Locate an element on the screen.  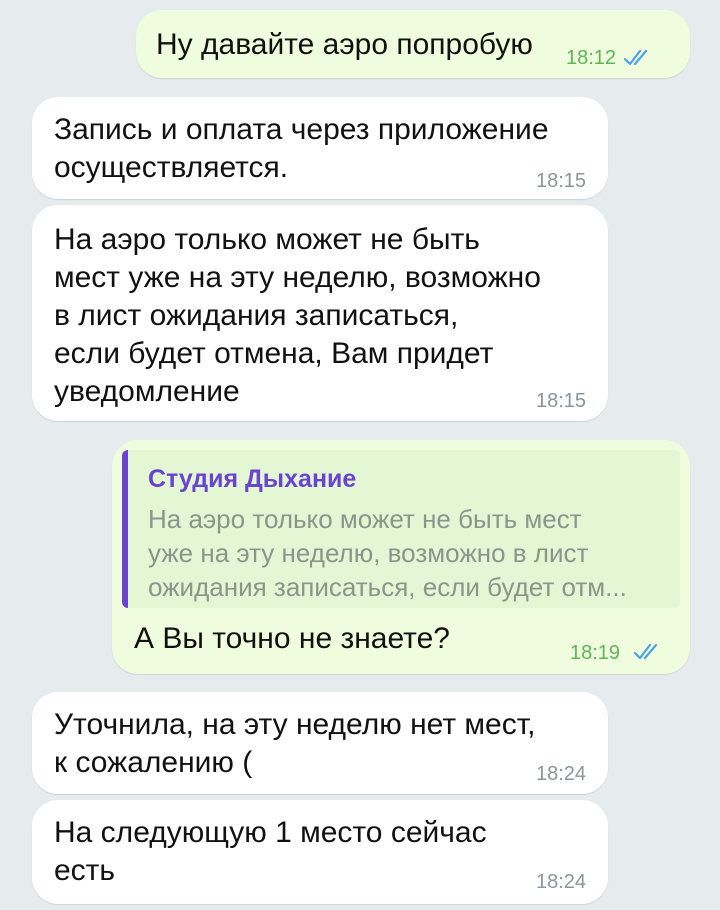
message-text: Ну давайте аэро попробую is located at coordinates (344, 44).